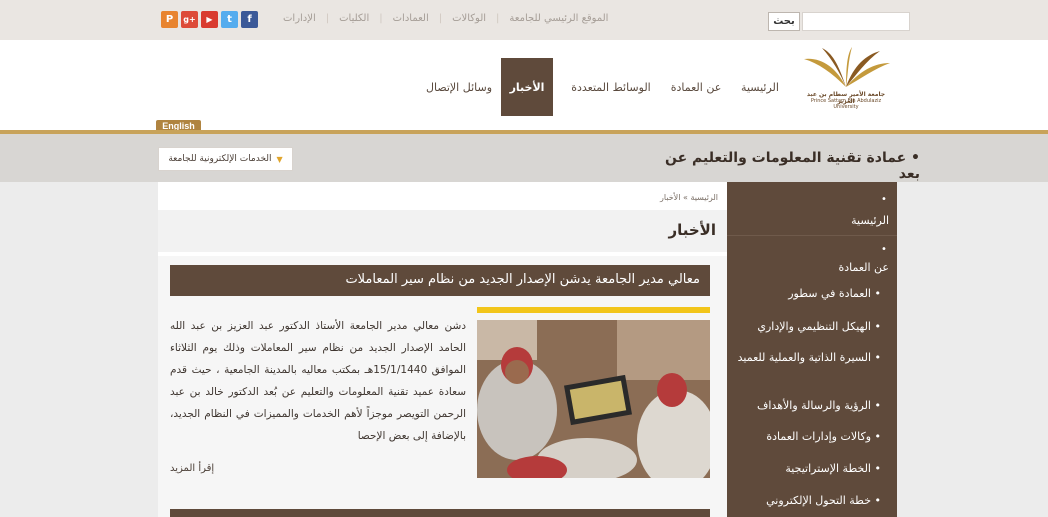  Describe the element at coordinates (593, 399) in the screenshot. I see `news-photo` at that location.